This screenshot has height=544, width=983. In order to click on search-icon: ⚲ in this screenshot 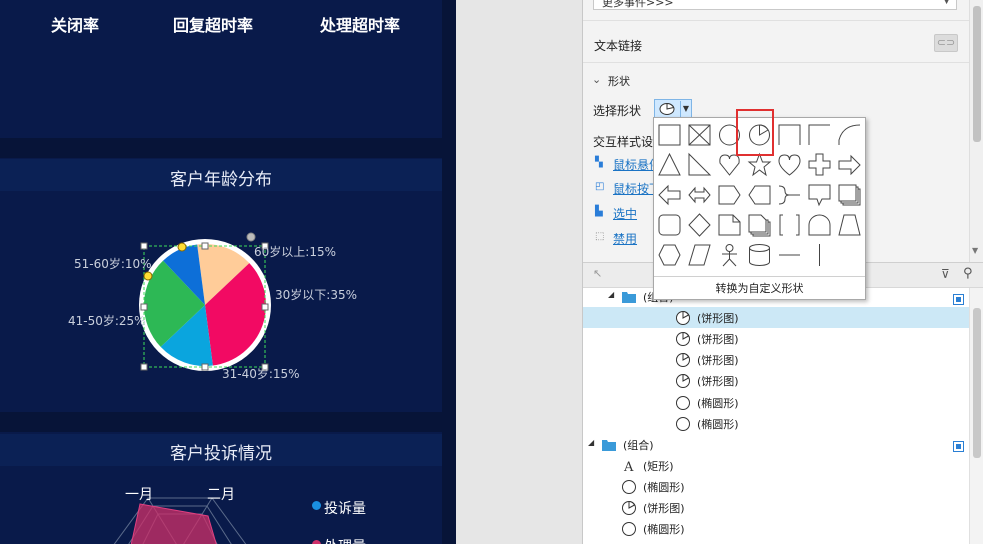, I will do `click(968, 273)`.